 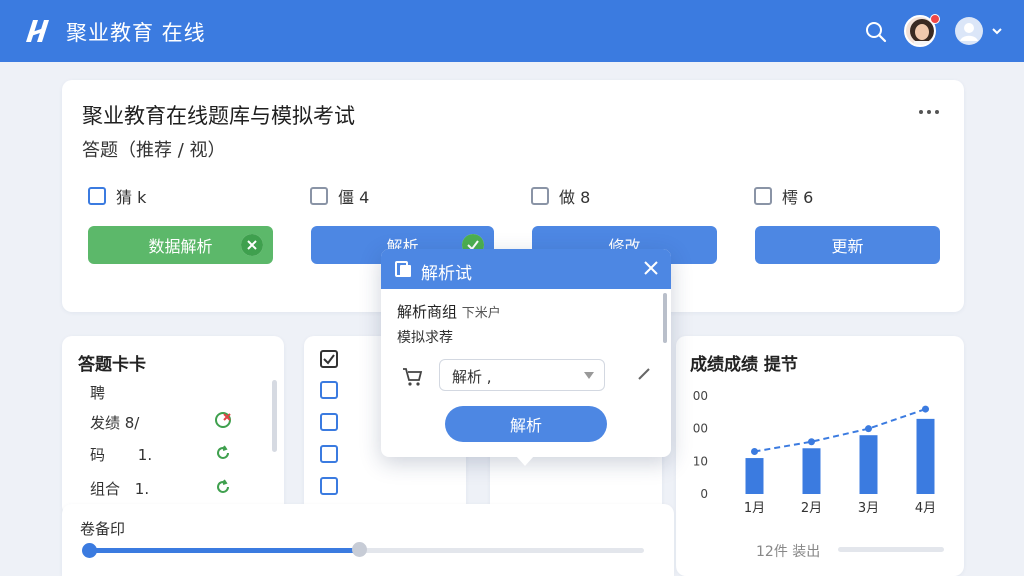 What do you see at coordinates (103, 529) in the screenshot?
I see `progress-label: 卷备印` at bounding box center [103, 529].